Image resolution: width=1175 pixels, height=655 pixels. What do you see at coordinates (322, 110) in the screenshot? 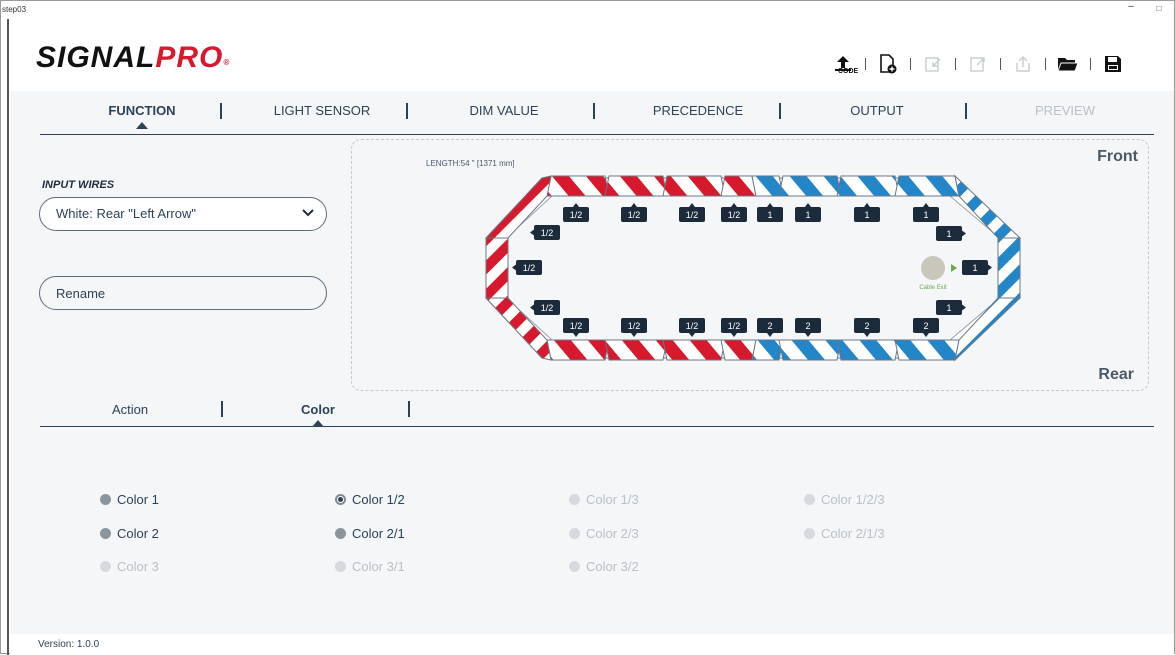
I see `tab-light-sensor: LIGHT SENSOR` at bounding box center [322, 110].